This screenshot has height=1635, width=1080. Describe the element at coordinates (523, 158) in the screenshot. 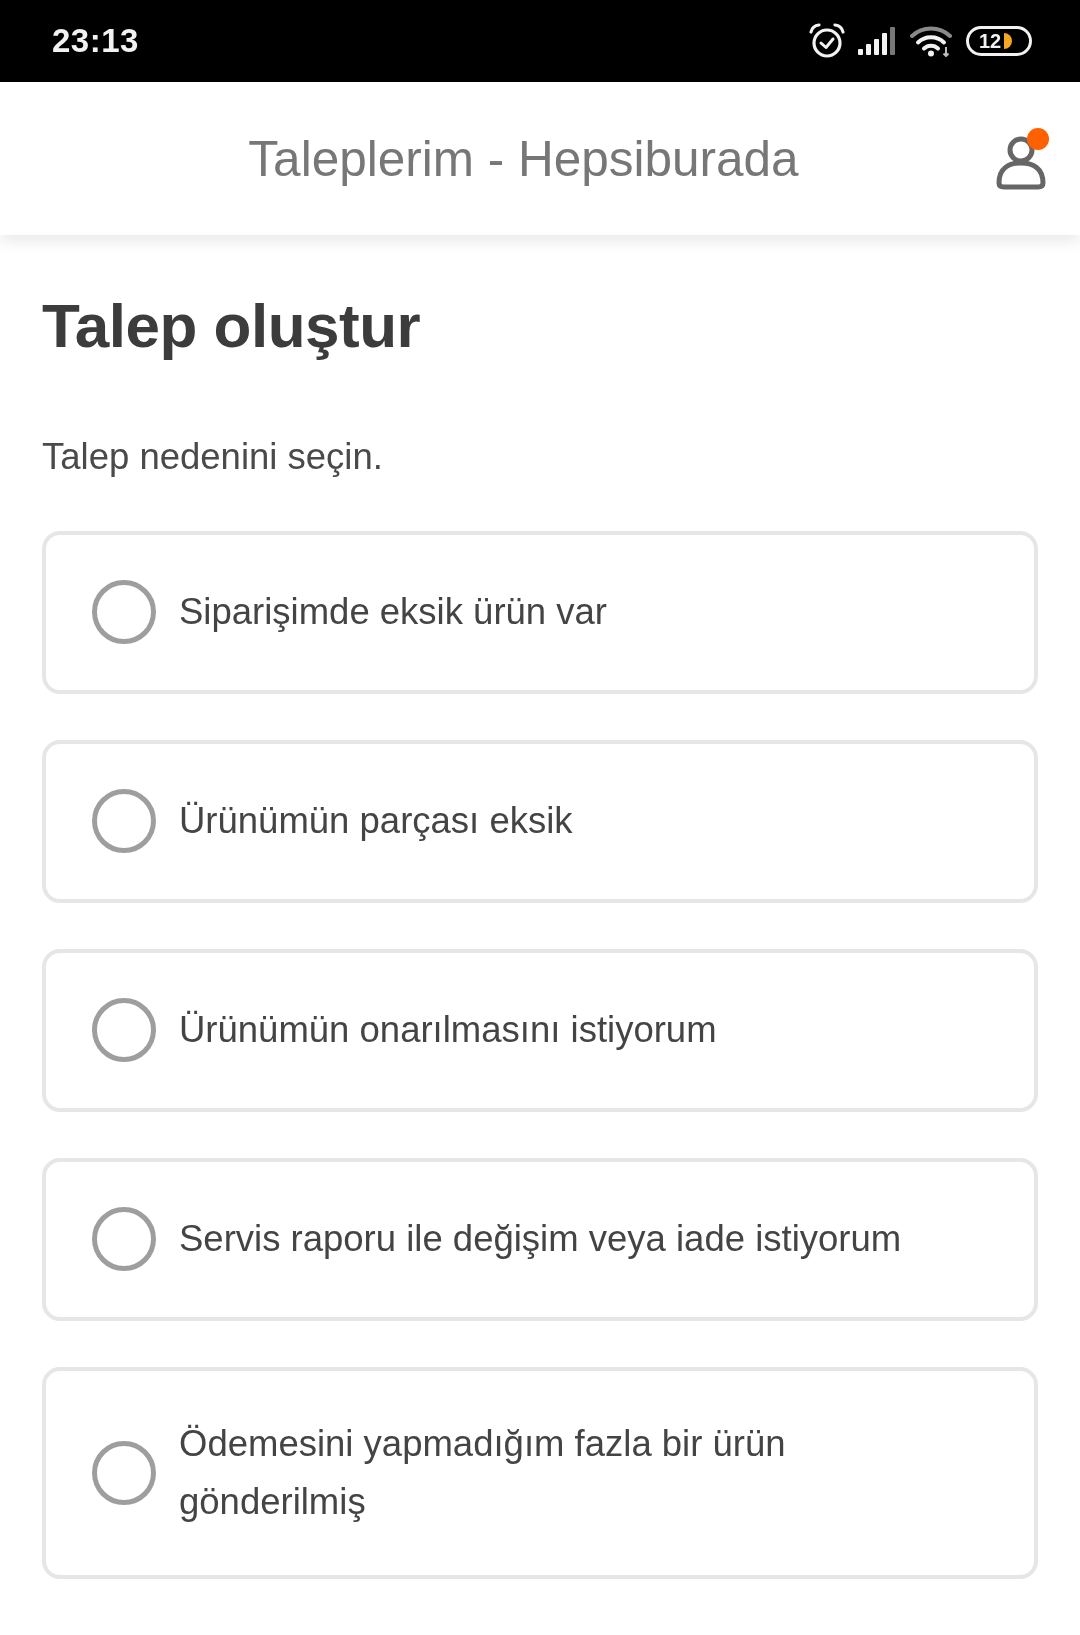

I see `page-header-title: Taleplerim - Hepsiburada` at that location.